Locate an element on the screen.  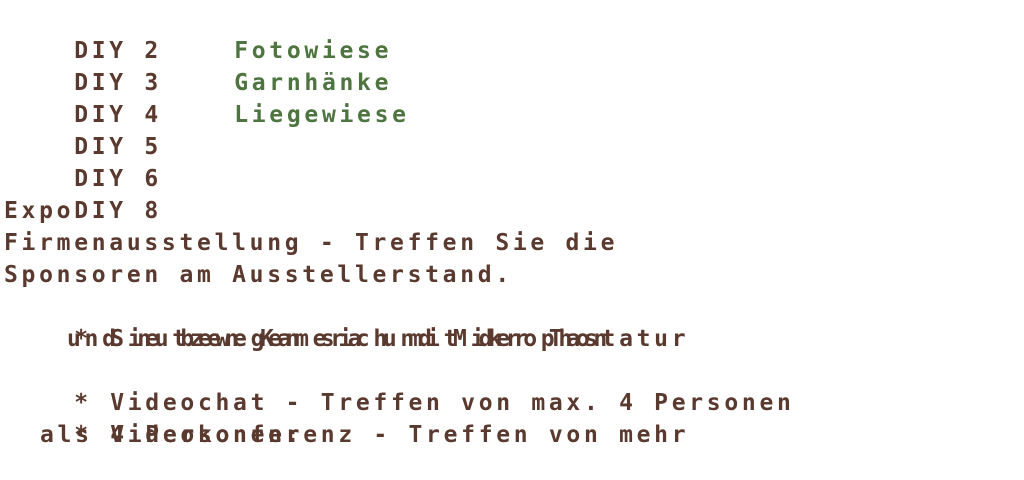
room-code: DIY 3 is located at coordinates (118, 83).